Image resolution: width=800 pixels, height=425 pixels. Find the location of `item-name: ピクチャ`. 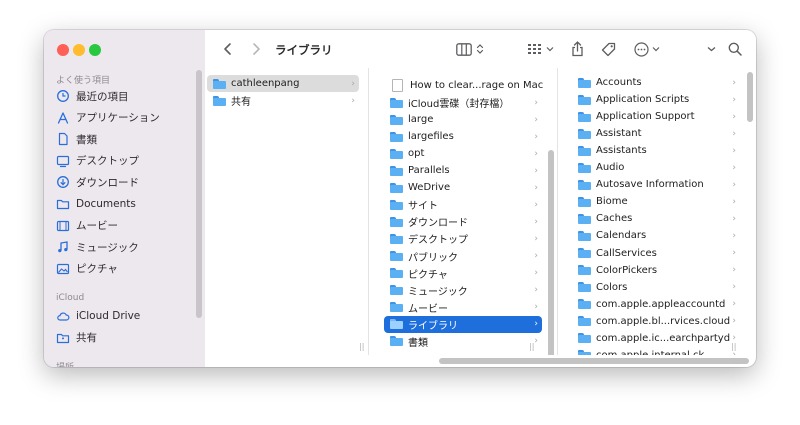

item-name: ピクチャ is located at coordinates (428, 275).